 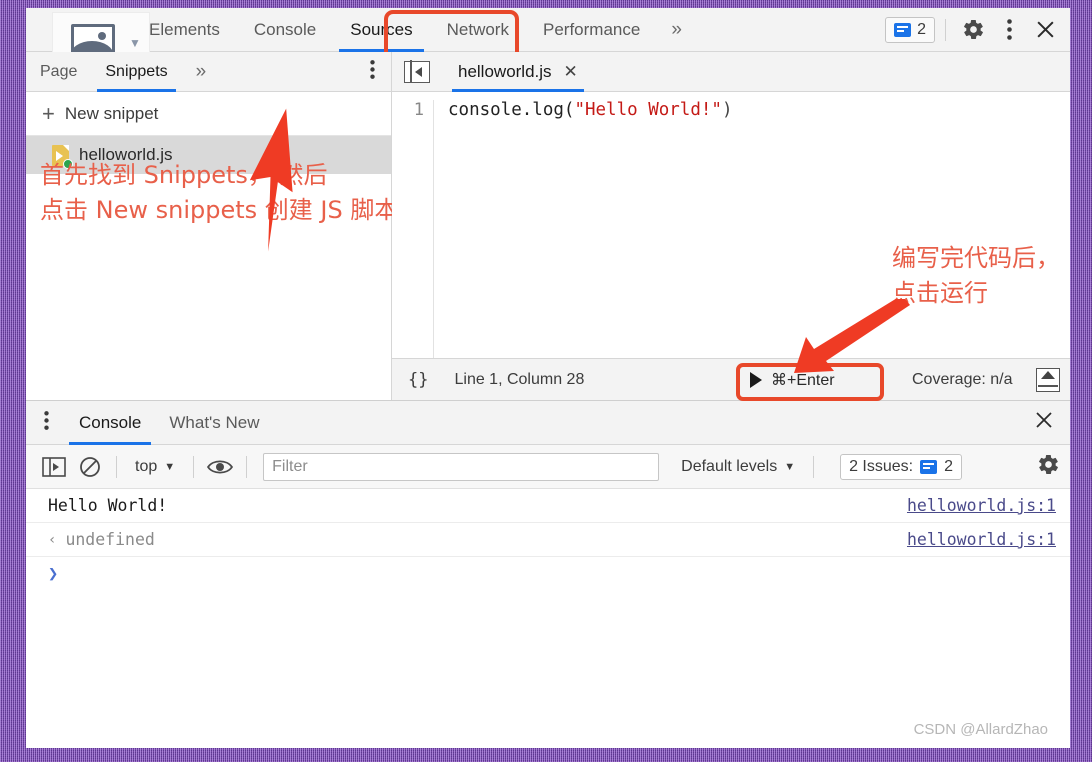 What do you see at coordinates (511, 110) in the screenshot?
I see `code-call: console.log(` at bounding box center [511, 110].